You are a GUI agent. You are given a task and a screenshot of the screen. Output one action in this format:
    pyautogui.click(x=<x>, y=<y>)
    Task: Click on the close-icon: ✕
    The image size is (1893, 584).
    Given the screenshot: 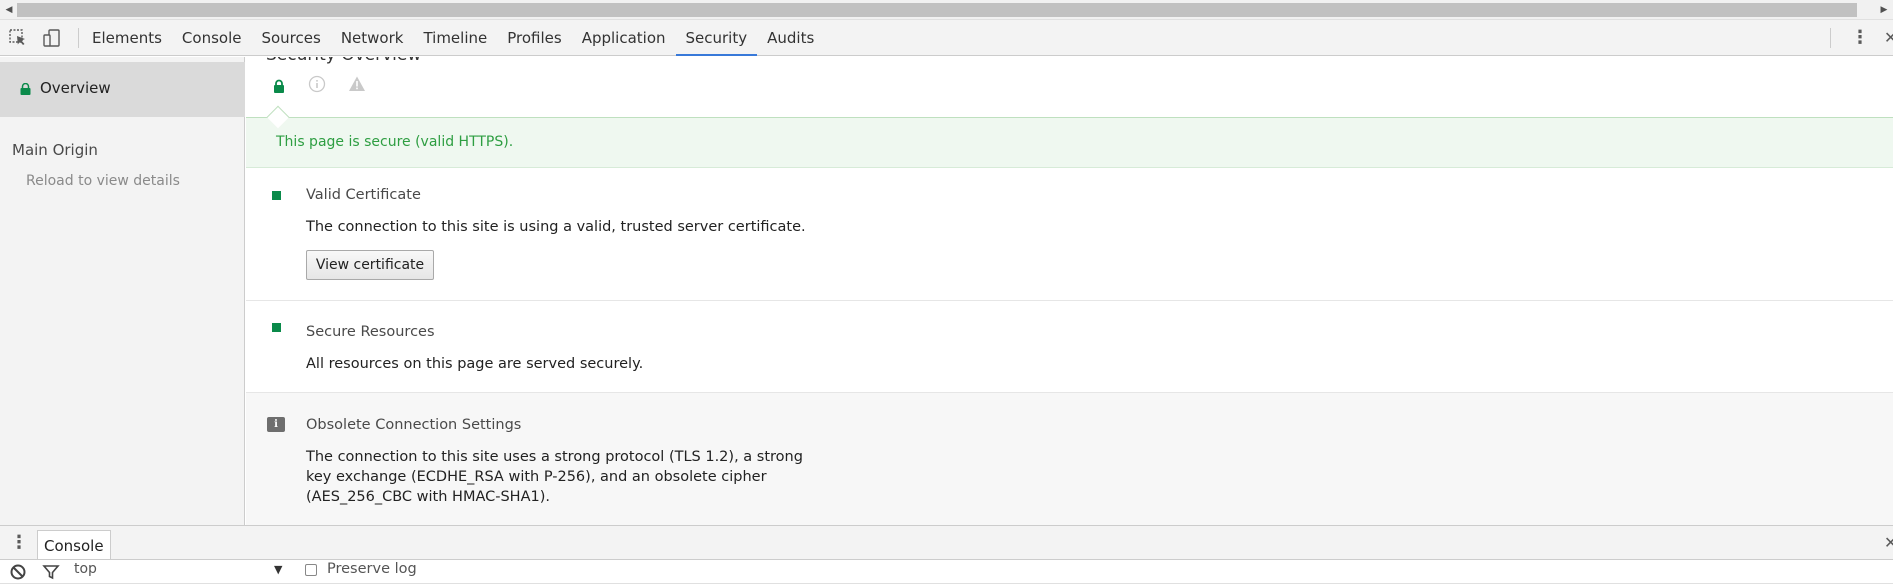 What is the action you would take?
    pyautogui.click(x=1888, y=38)
    